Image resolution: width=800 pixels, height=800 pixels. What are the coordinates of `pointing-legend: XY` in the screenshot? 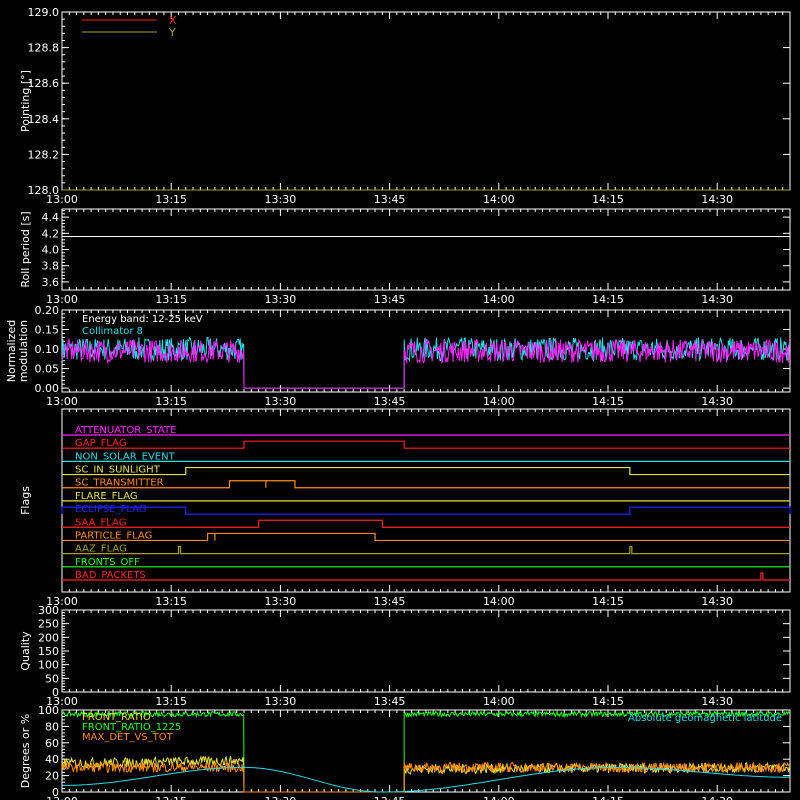 It's located at (129, 26).